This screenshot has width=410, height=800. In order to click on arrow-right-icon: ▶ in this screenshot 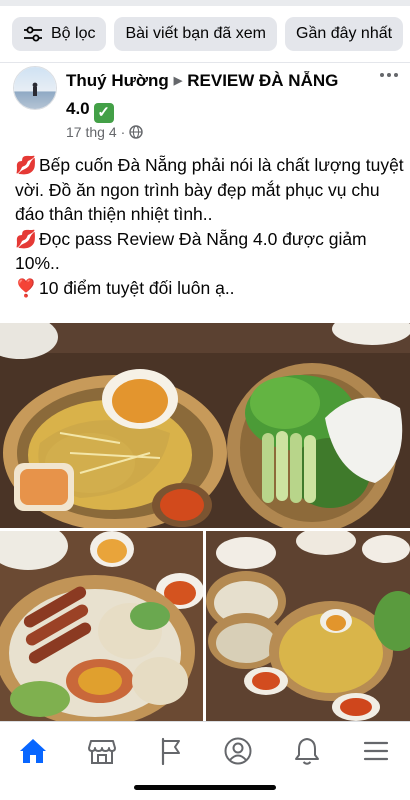, I will do `click(178, 81)`.